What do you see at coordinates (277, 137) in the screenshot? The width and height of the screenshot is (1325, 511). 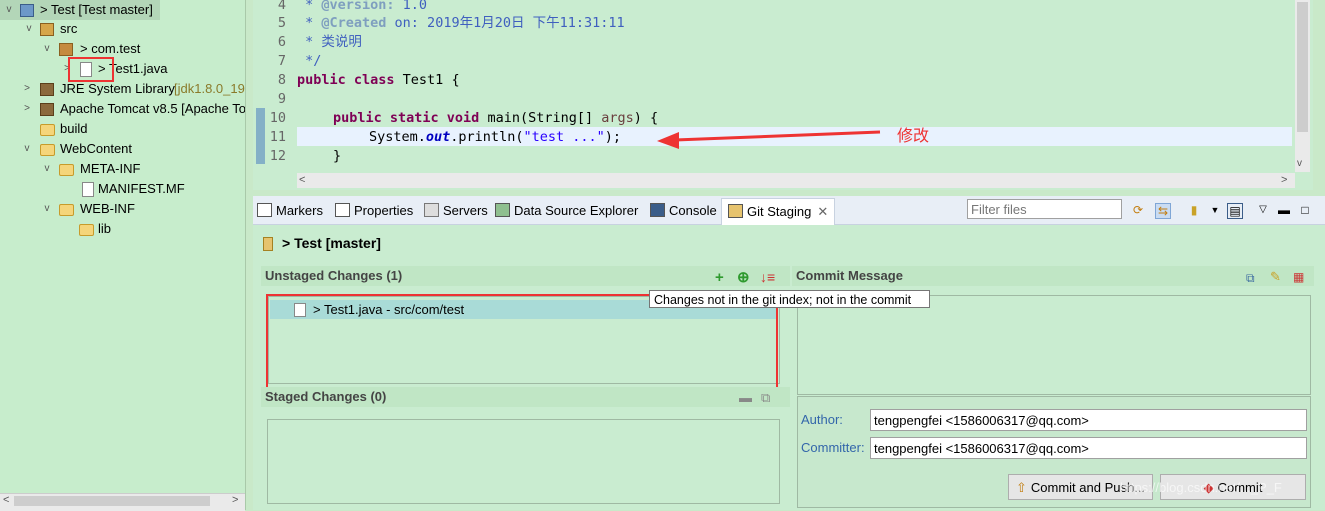 I see `line-number: 11` at bounding box center [277, 137].